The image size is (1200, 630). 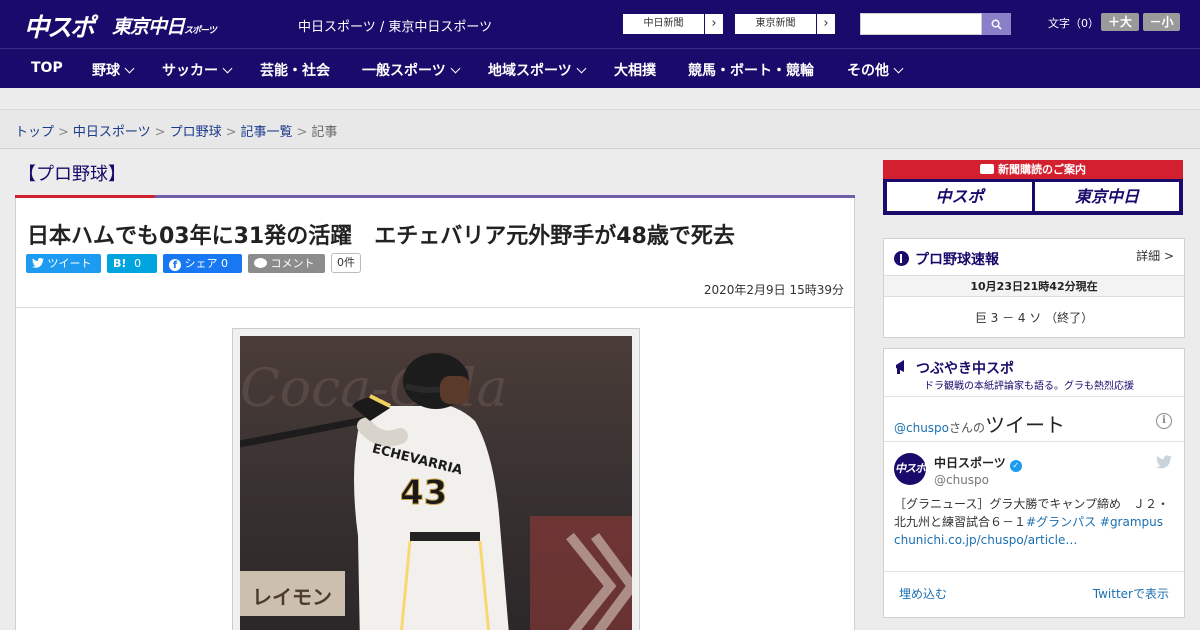 What do you see at coordinates (921, 24) in the screenshot?
I see `search-input` at bounding box center [921, 24].